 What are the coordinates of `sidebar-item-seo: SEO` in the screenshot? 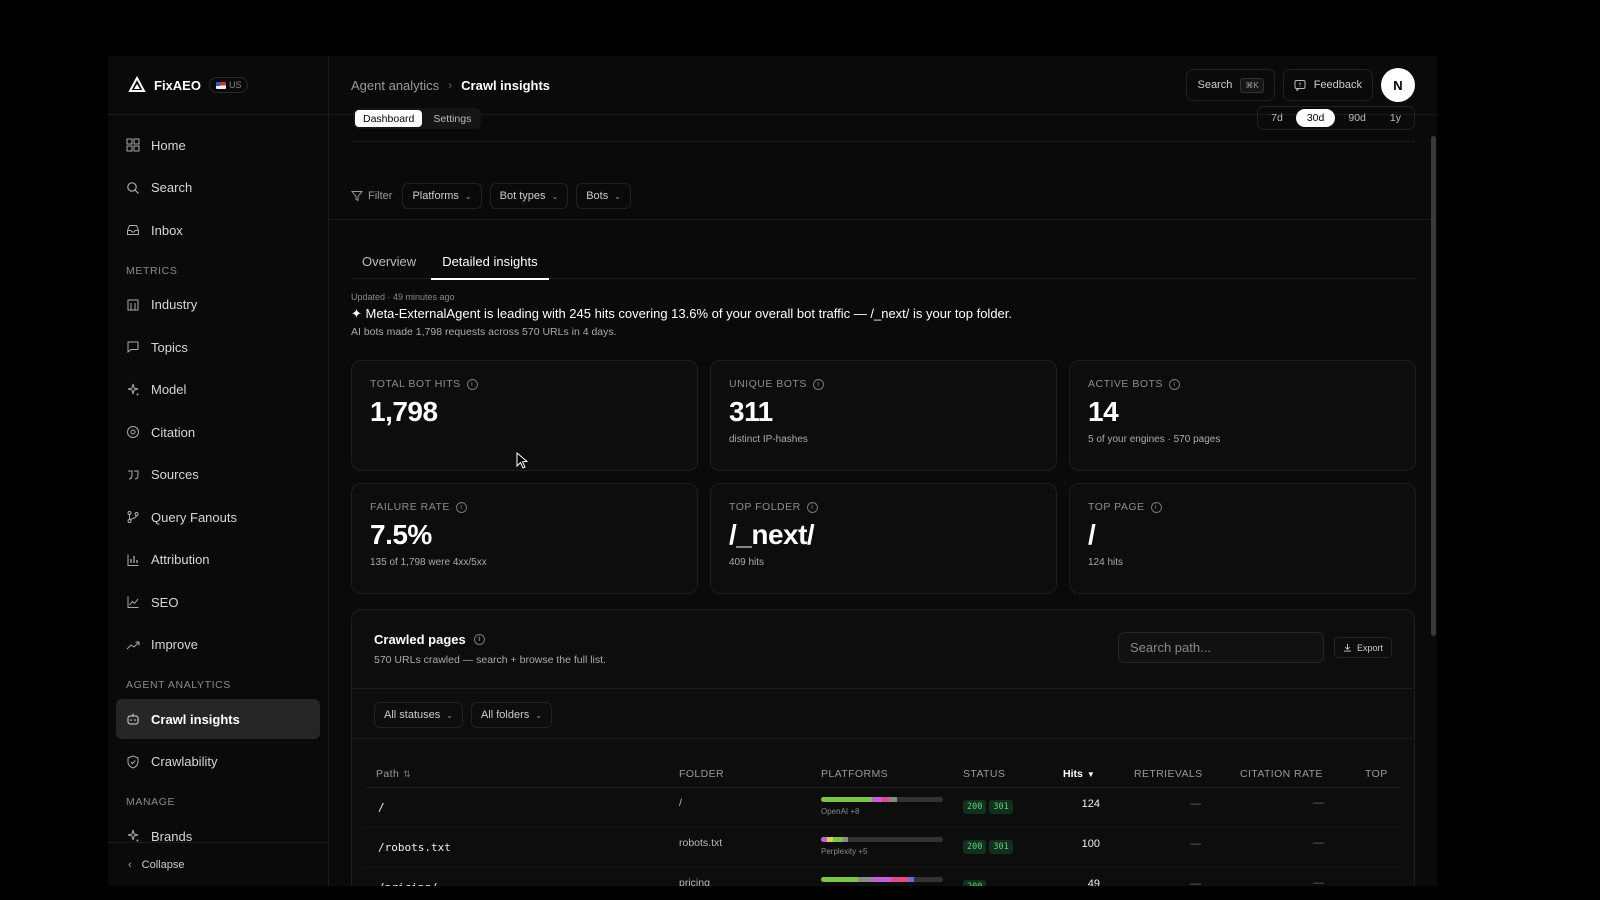 It's located at (218, 602).